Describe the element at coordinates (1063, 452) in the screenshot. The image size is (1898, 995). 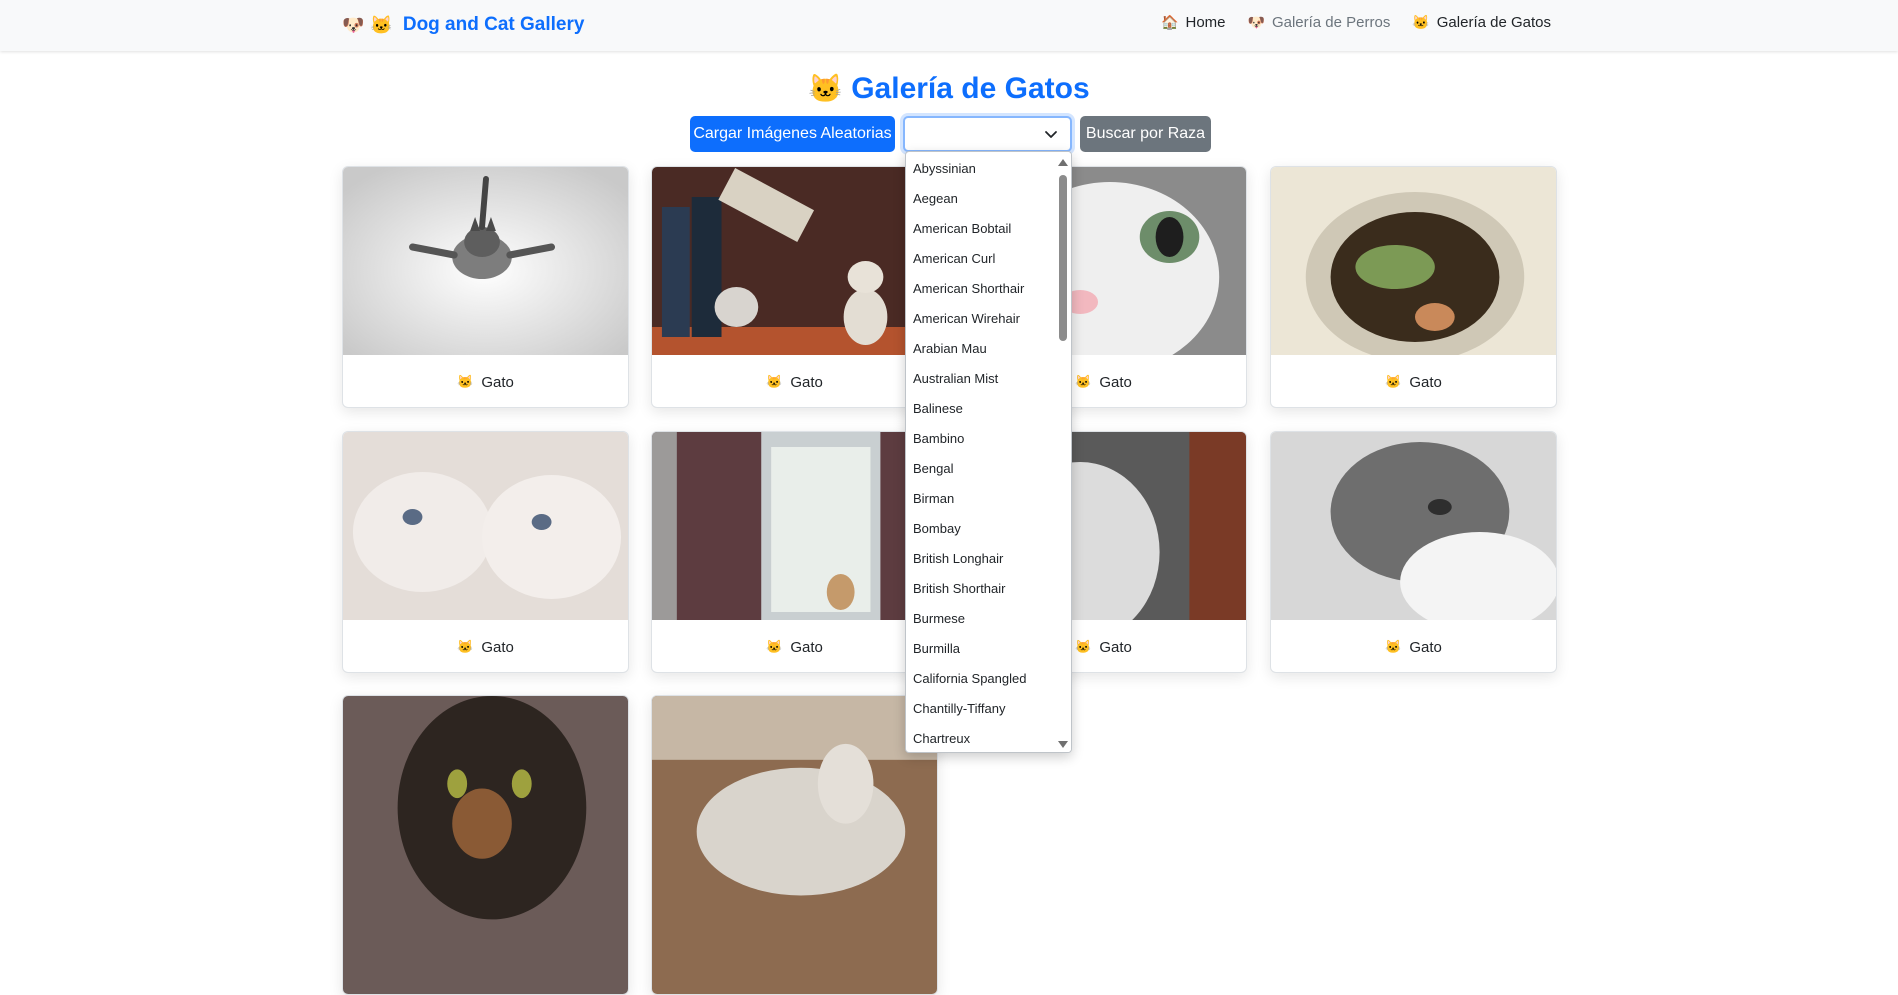
I see `dropdown-scrollbar` at that location.